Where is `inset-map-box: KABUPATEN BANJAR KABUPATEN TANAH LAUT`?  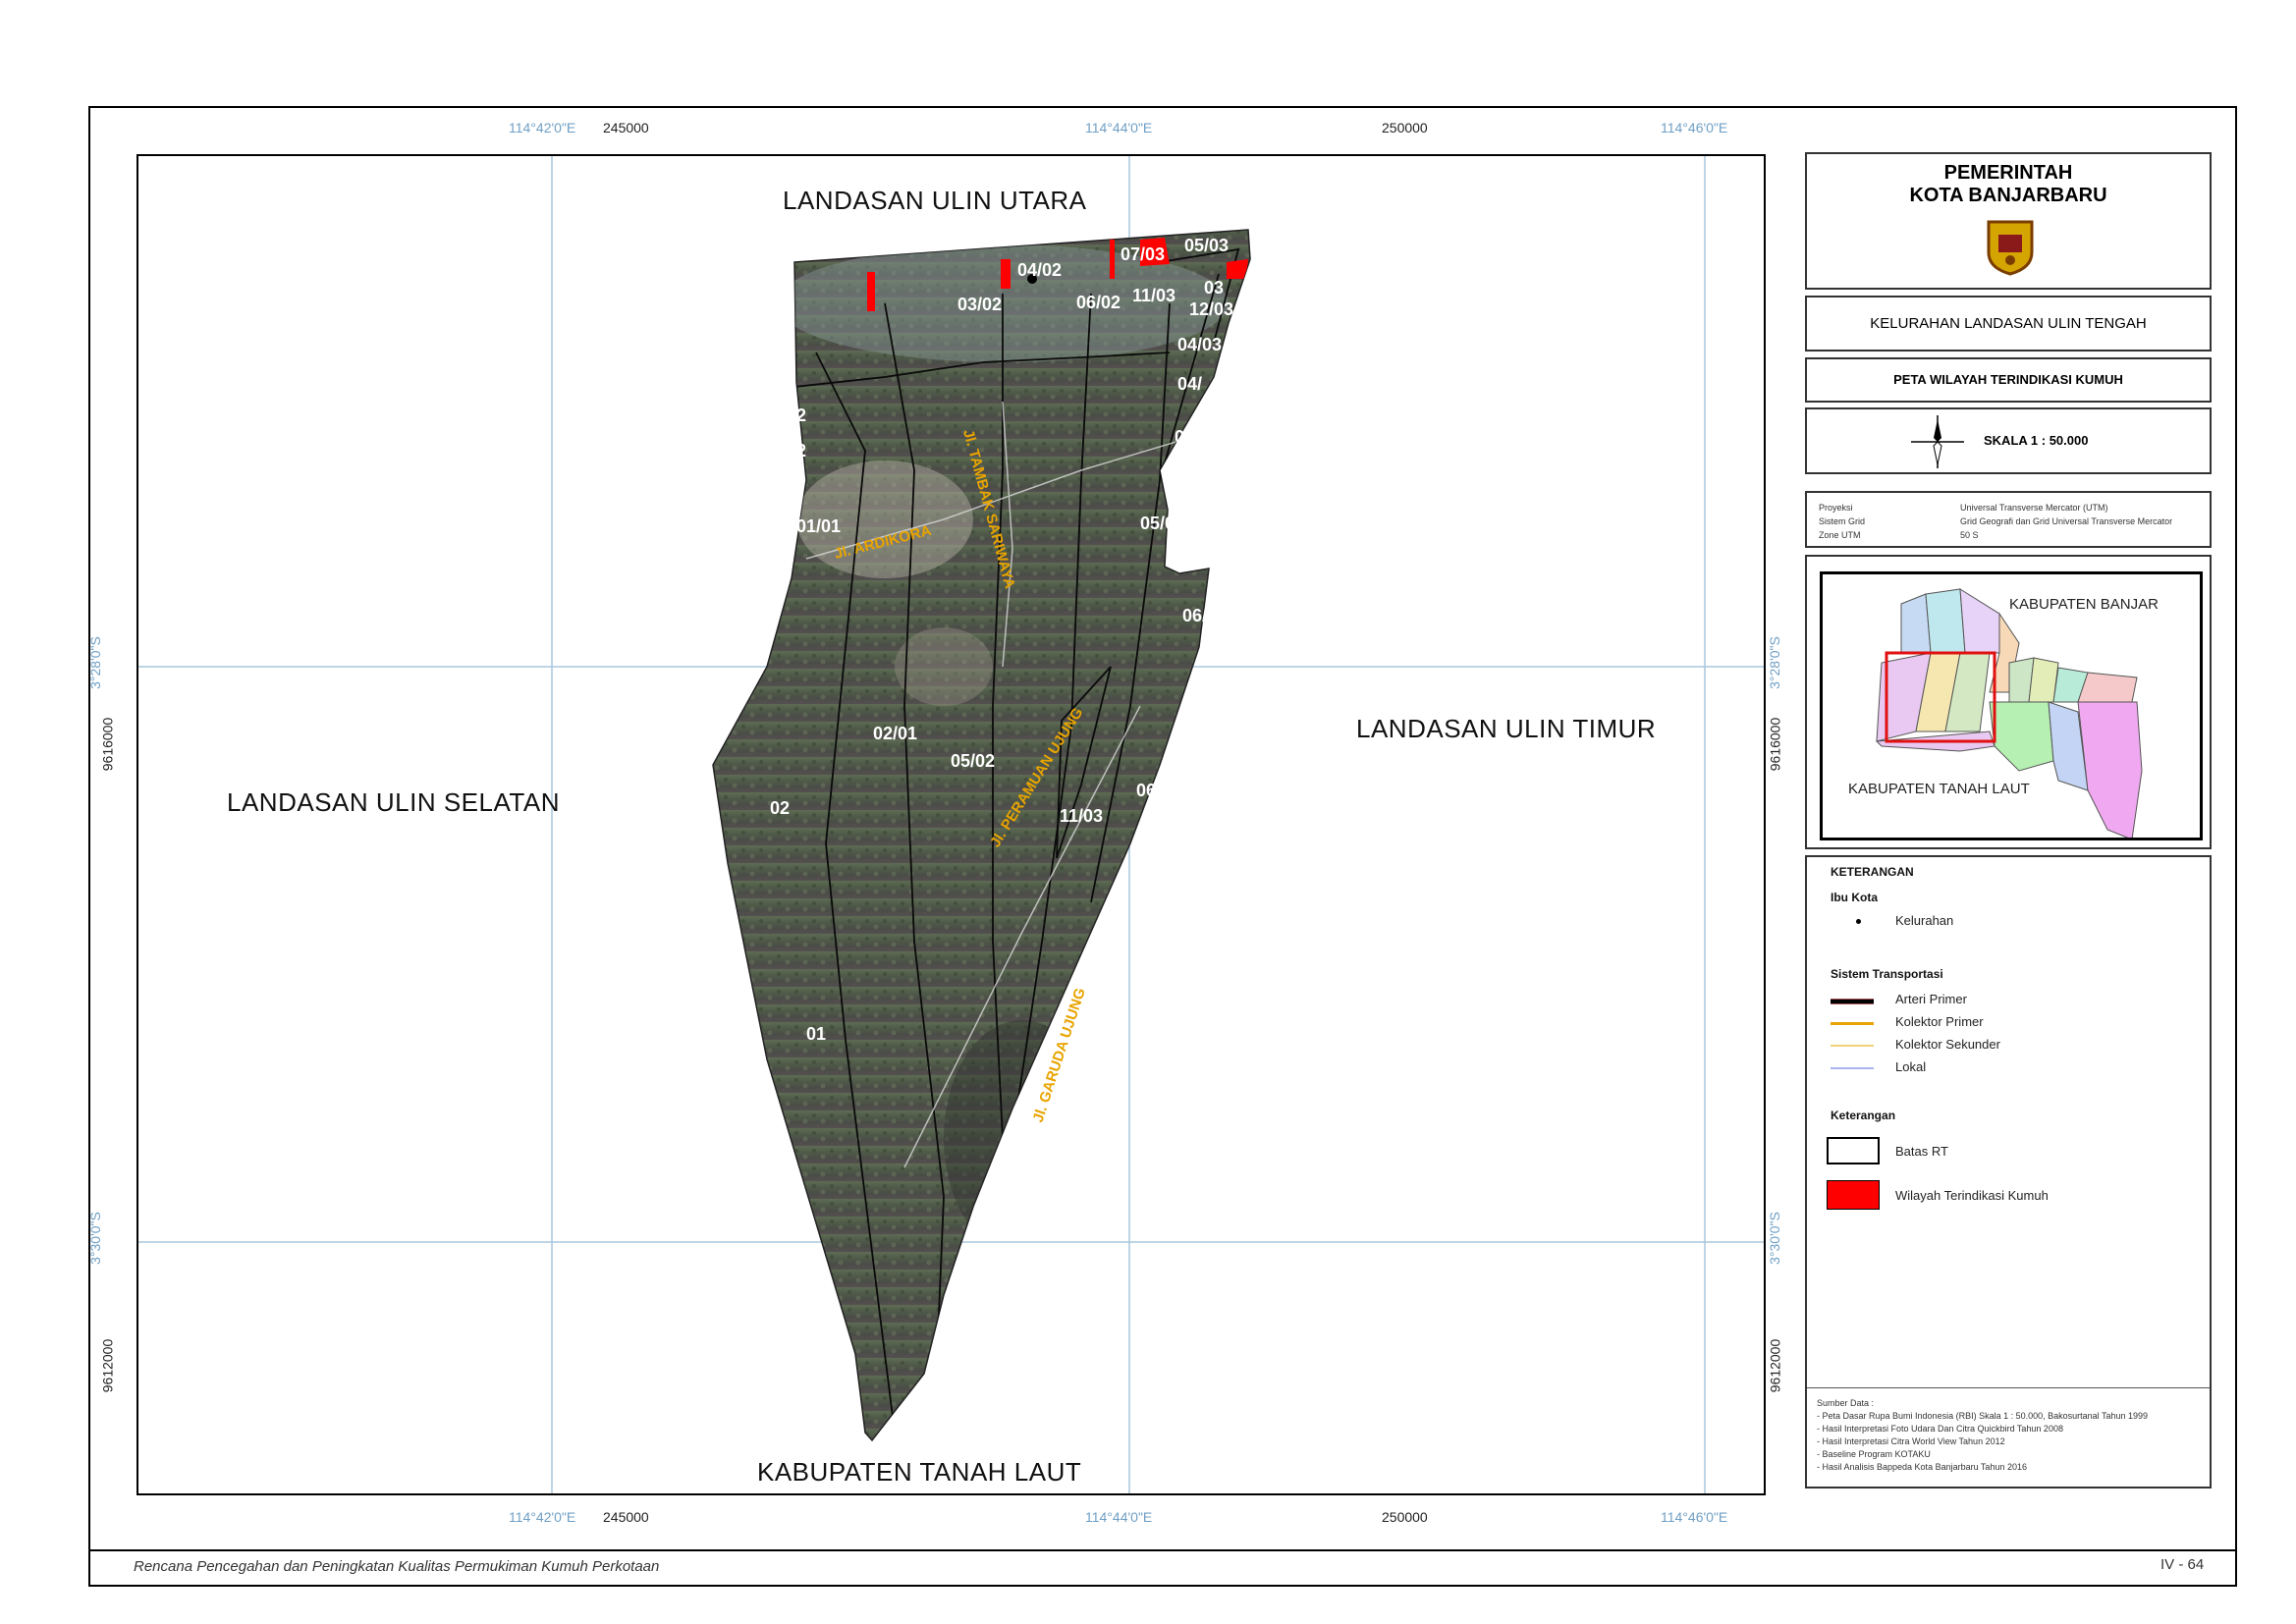 inset-map-box: KABUPATEN BANJAR KABUPATEN TANAH LAUT is located at coordinates (2008, 702).